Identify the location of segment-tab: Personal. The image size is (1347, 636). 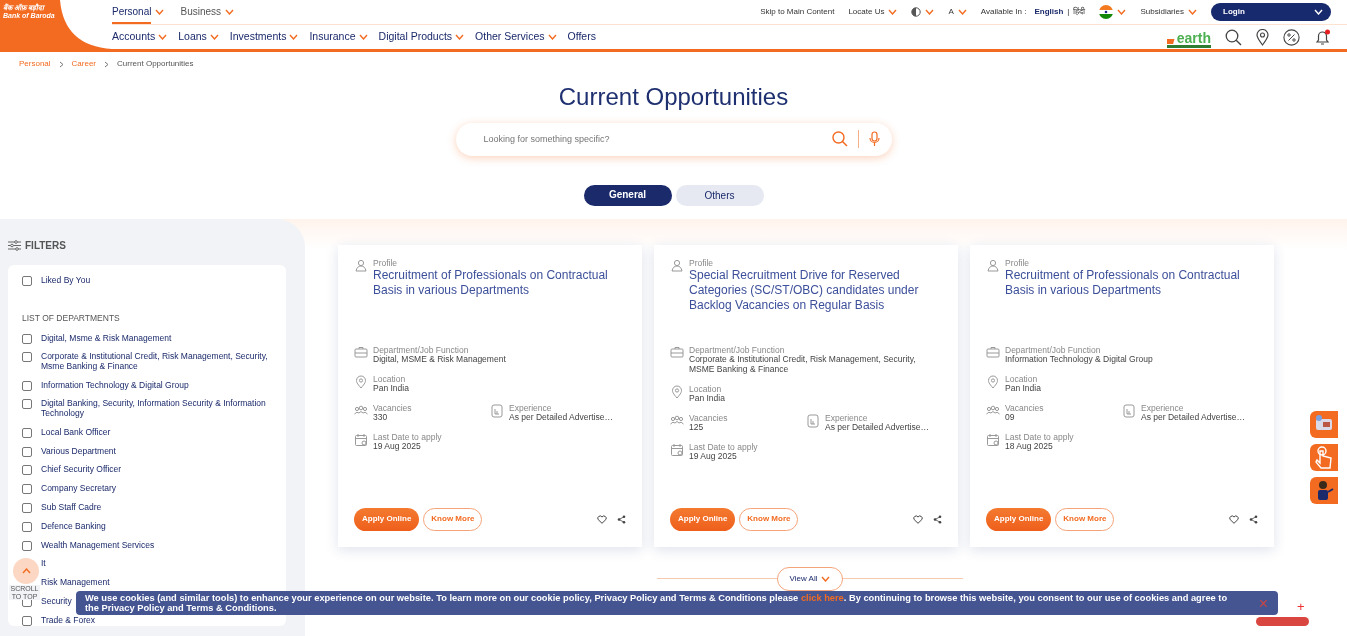
(132, 12).